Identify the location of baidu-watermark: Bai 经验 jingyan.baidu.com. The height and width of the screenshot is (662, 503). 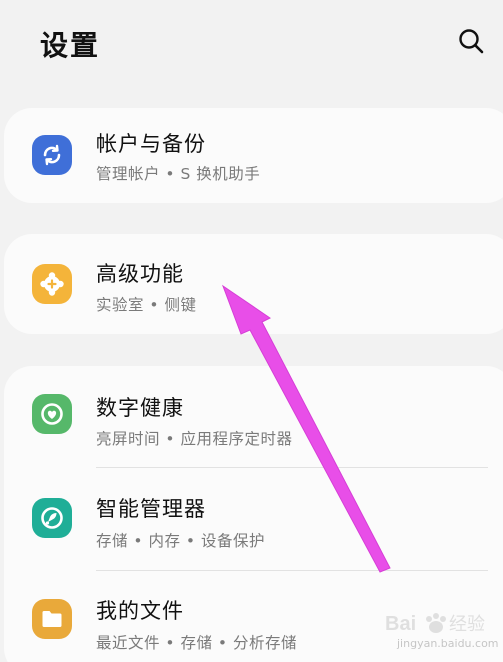
(442, 630).